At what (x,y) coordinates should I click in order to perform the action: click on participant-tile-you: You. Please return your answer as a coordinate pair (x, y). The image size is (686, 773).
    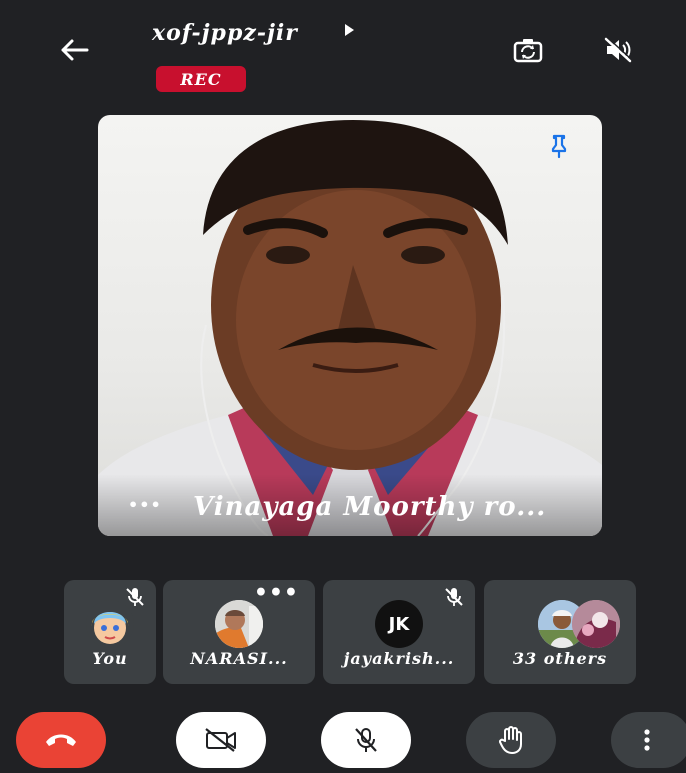
    Looking at the image, I should click on (110, 632).